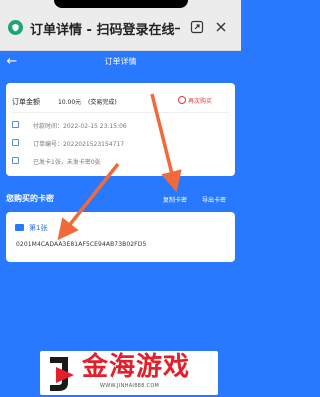  Describe the element at coordinates (80, 126) in the screenshot. I see `paid-time: 付款时间：2022-02-15 23:15:06` at that location.